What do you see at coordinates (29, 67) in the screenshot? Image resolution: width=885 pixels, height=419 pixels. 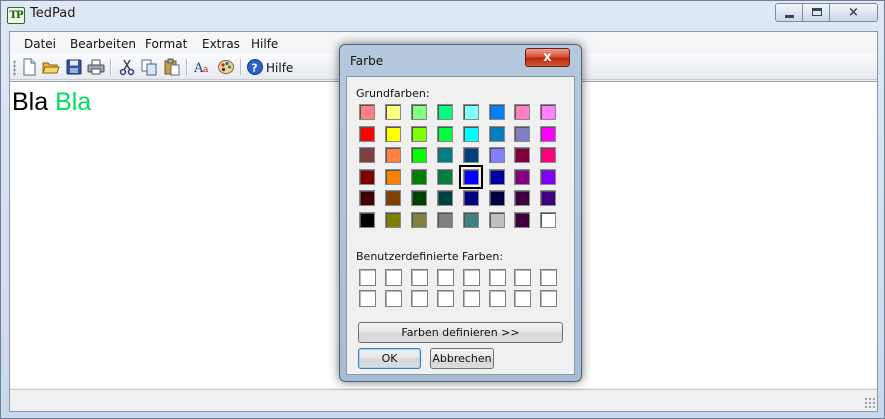 I see `new-file-icon` at bounding box center [29, 67].